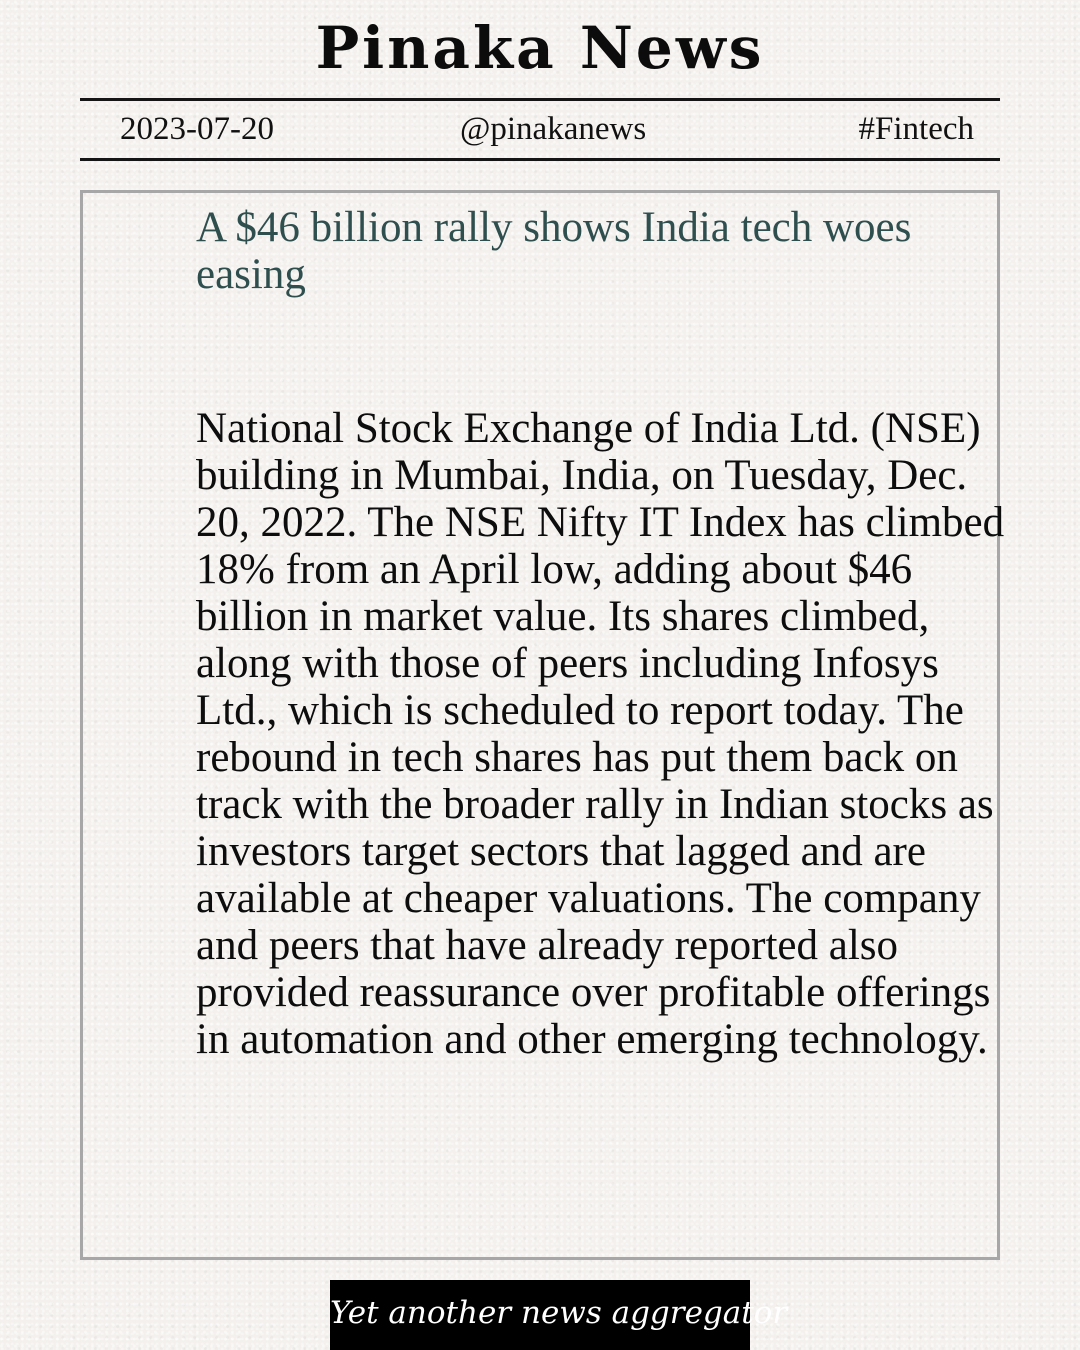 The height and width of the screenshot is (1350, 1080). I want to click on masthead-title: Pinaka News, so click(540, 48).